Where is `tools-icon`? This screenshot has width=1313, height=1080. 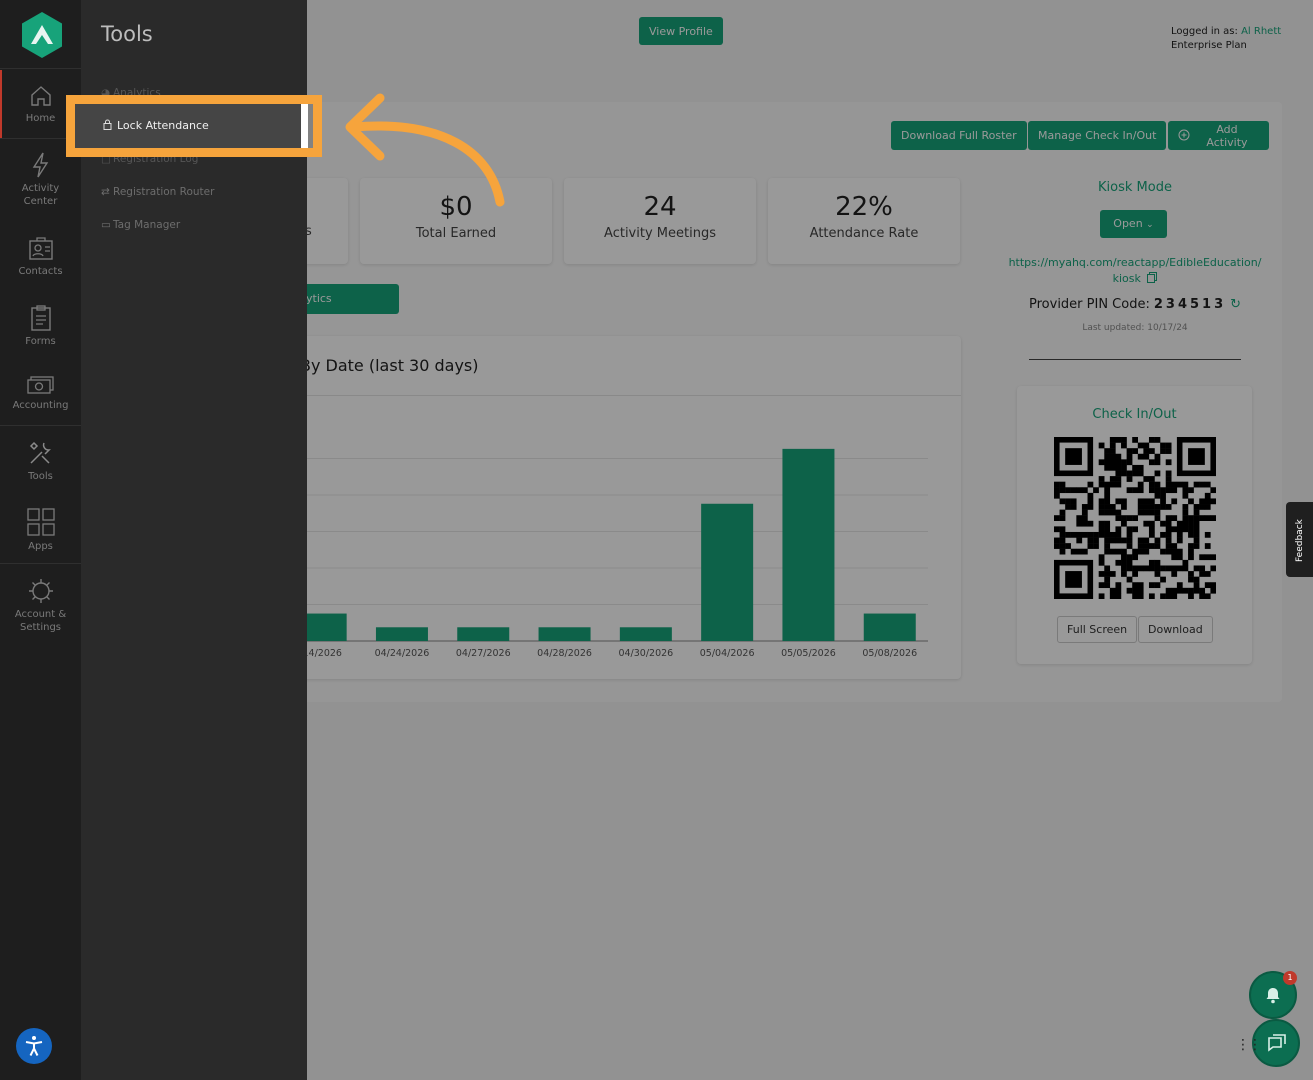 tools-icon is located at coordinates (40, 452).